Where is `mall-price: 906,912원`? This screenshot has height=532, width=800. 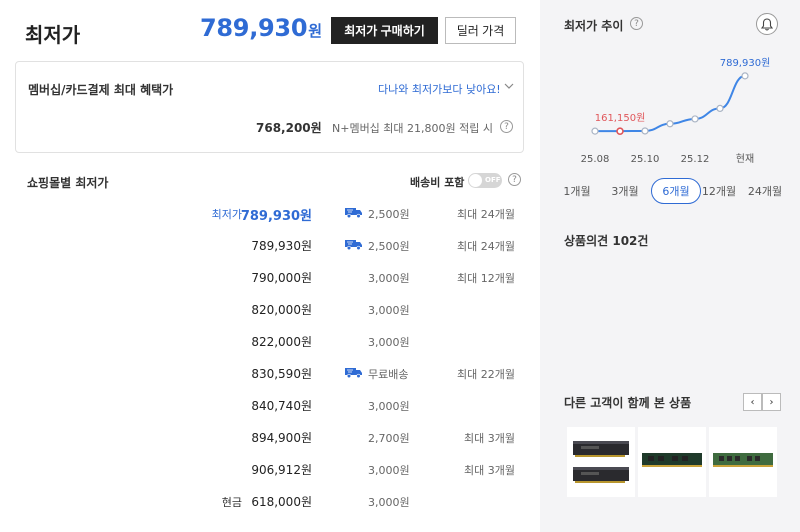 mall-price: 906,912원 is located at coordinates (281, 469).